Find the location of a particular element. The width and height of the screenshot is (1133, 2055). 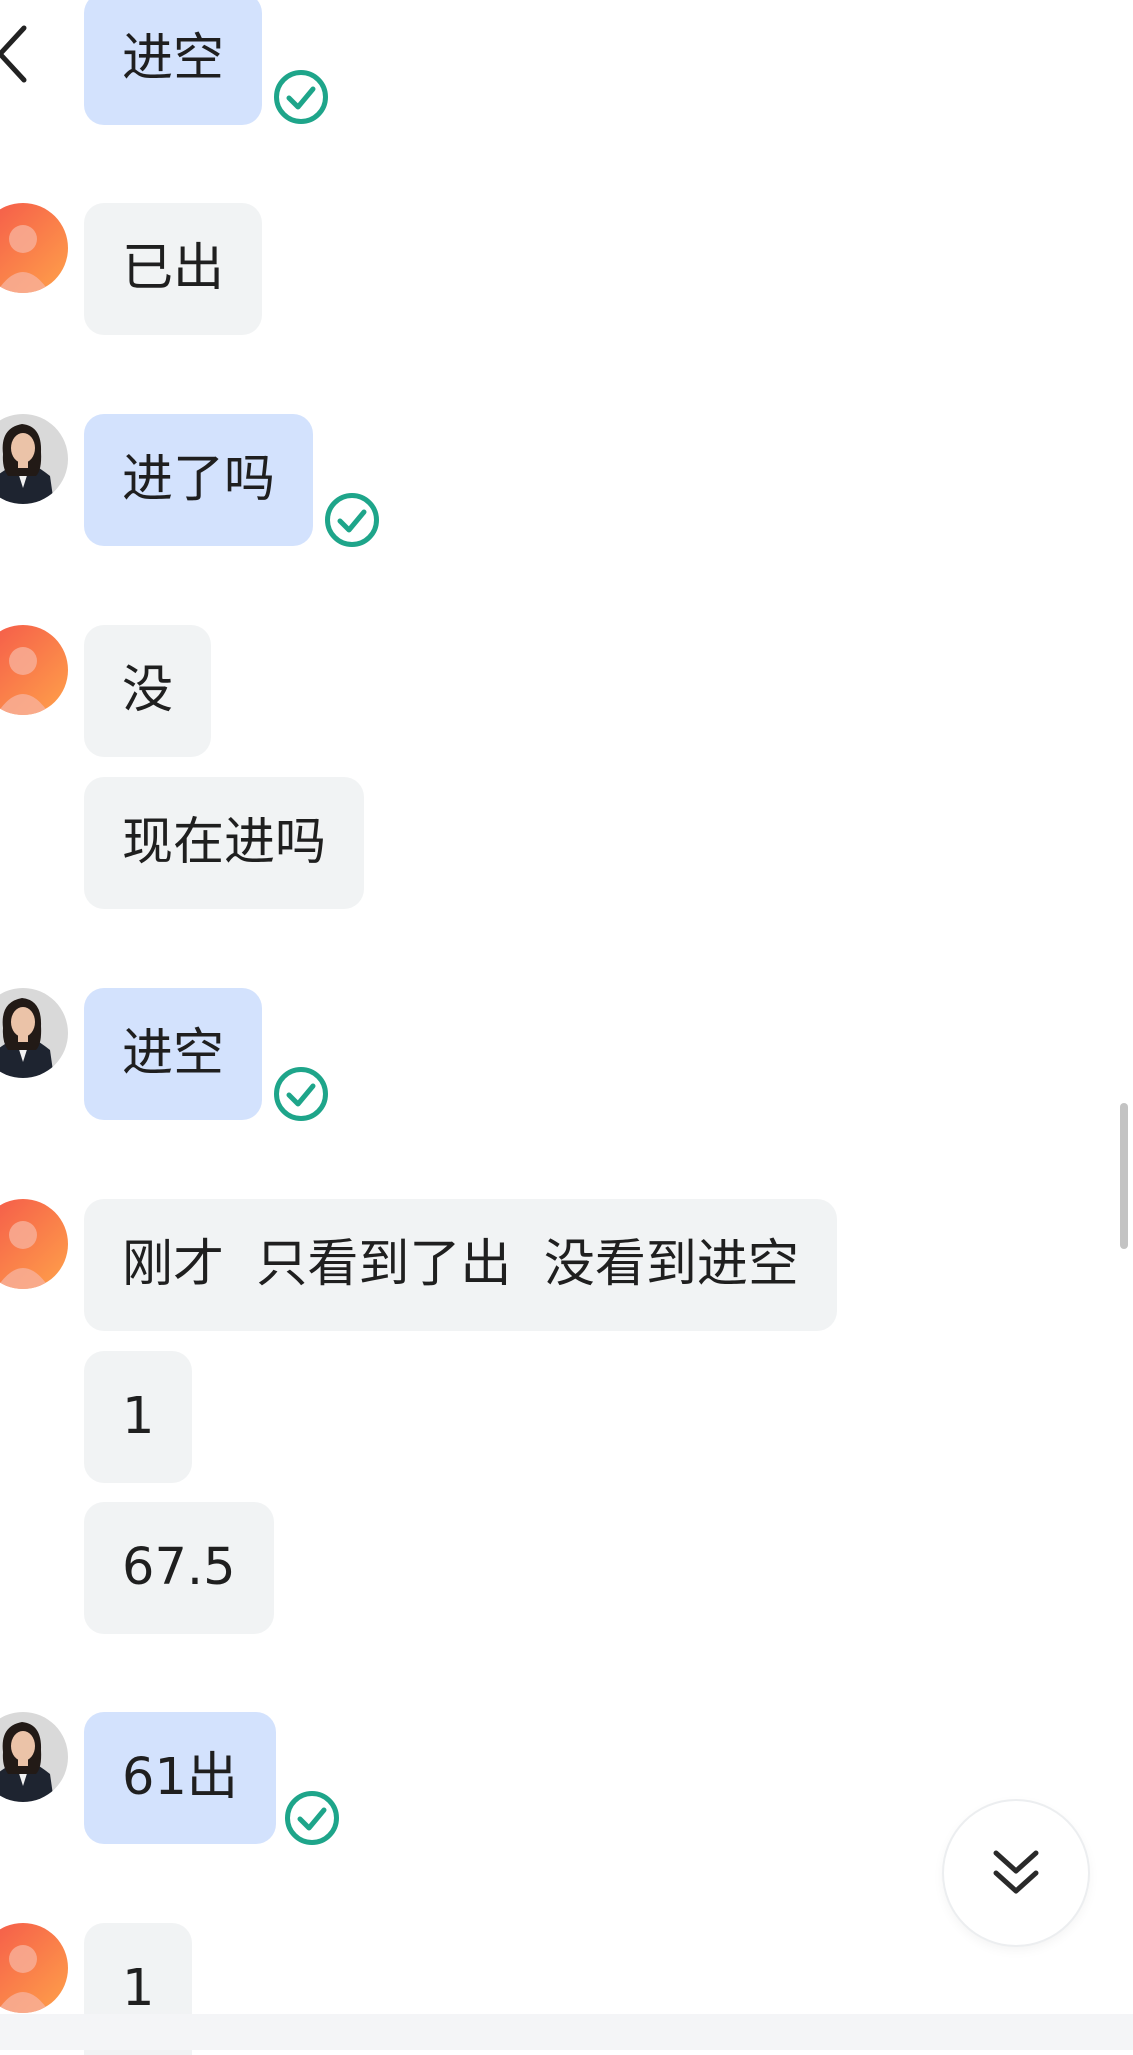

message-bubble-incoming: 1 is located at coordinates (138, 1417).